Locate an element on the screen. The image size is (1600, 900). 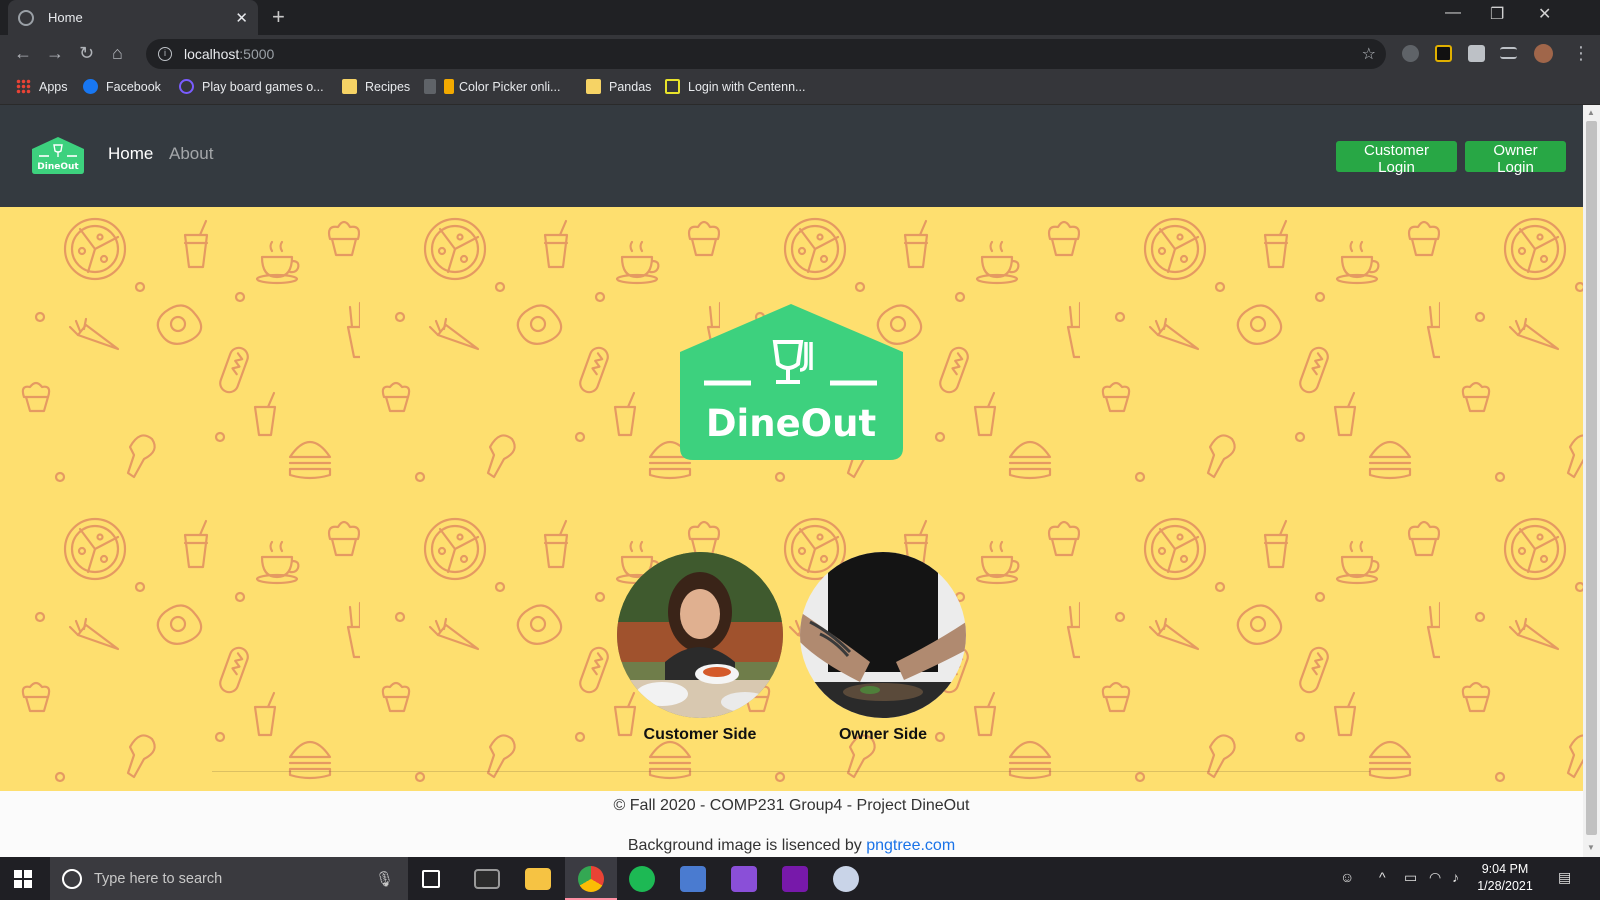
close-tab-icon: ✕ is located at coordinates (241, 18).